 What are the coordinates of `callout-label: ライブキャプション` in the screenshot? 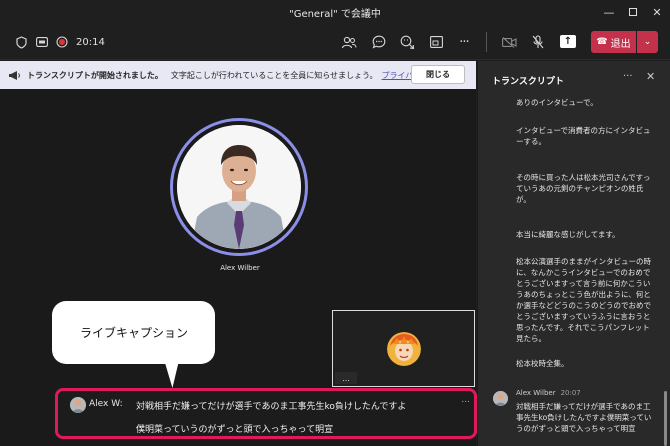 It's located at (134, 333).